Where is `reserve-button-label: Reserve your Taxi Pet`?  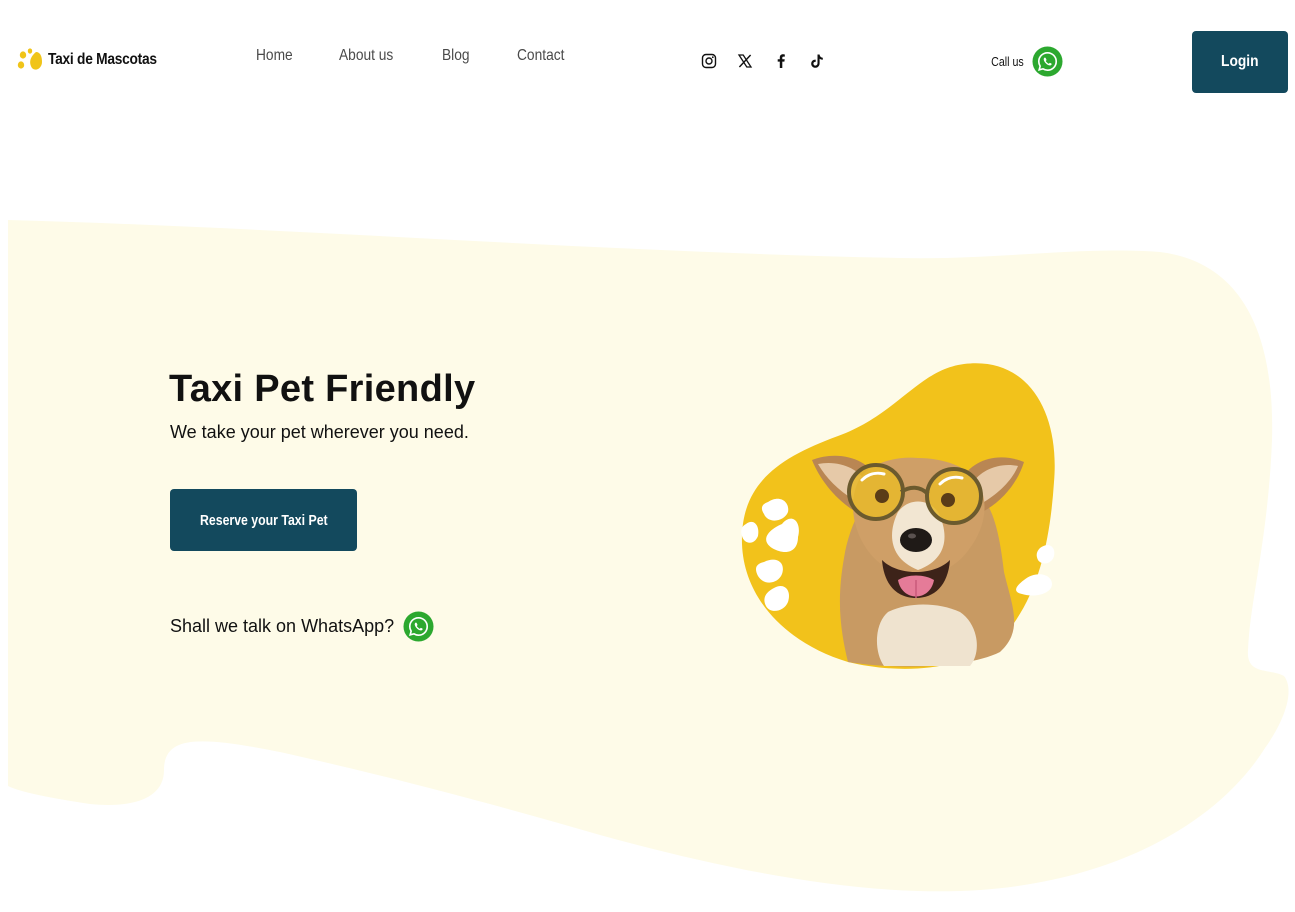 reserve-button-label: Reserve your Taxi Pet is located at coordinates (263, 520).